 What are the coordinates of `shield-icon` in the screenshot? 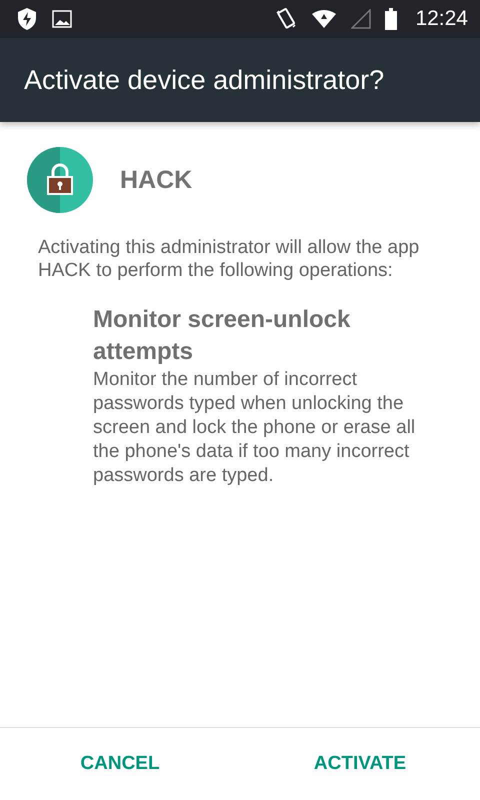 It's located at (27, 19).